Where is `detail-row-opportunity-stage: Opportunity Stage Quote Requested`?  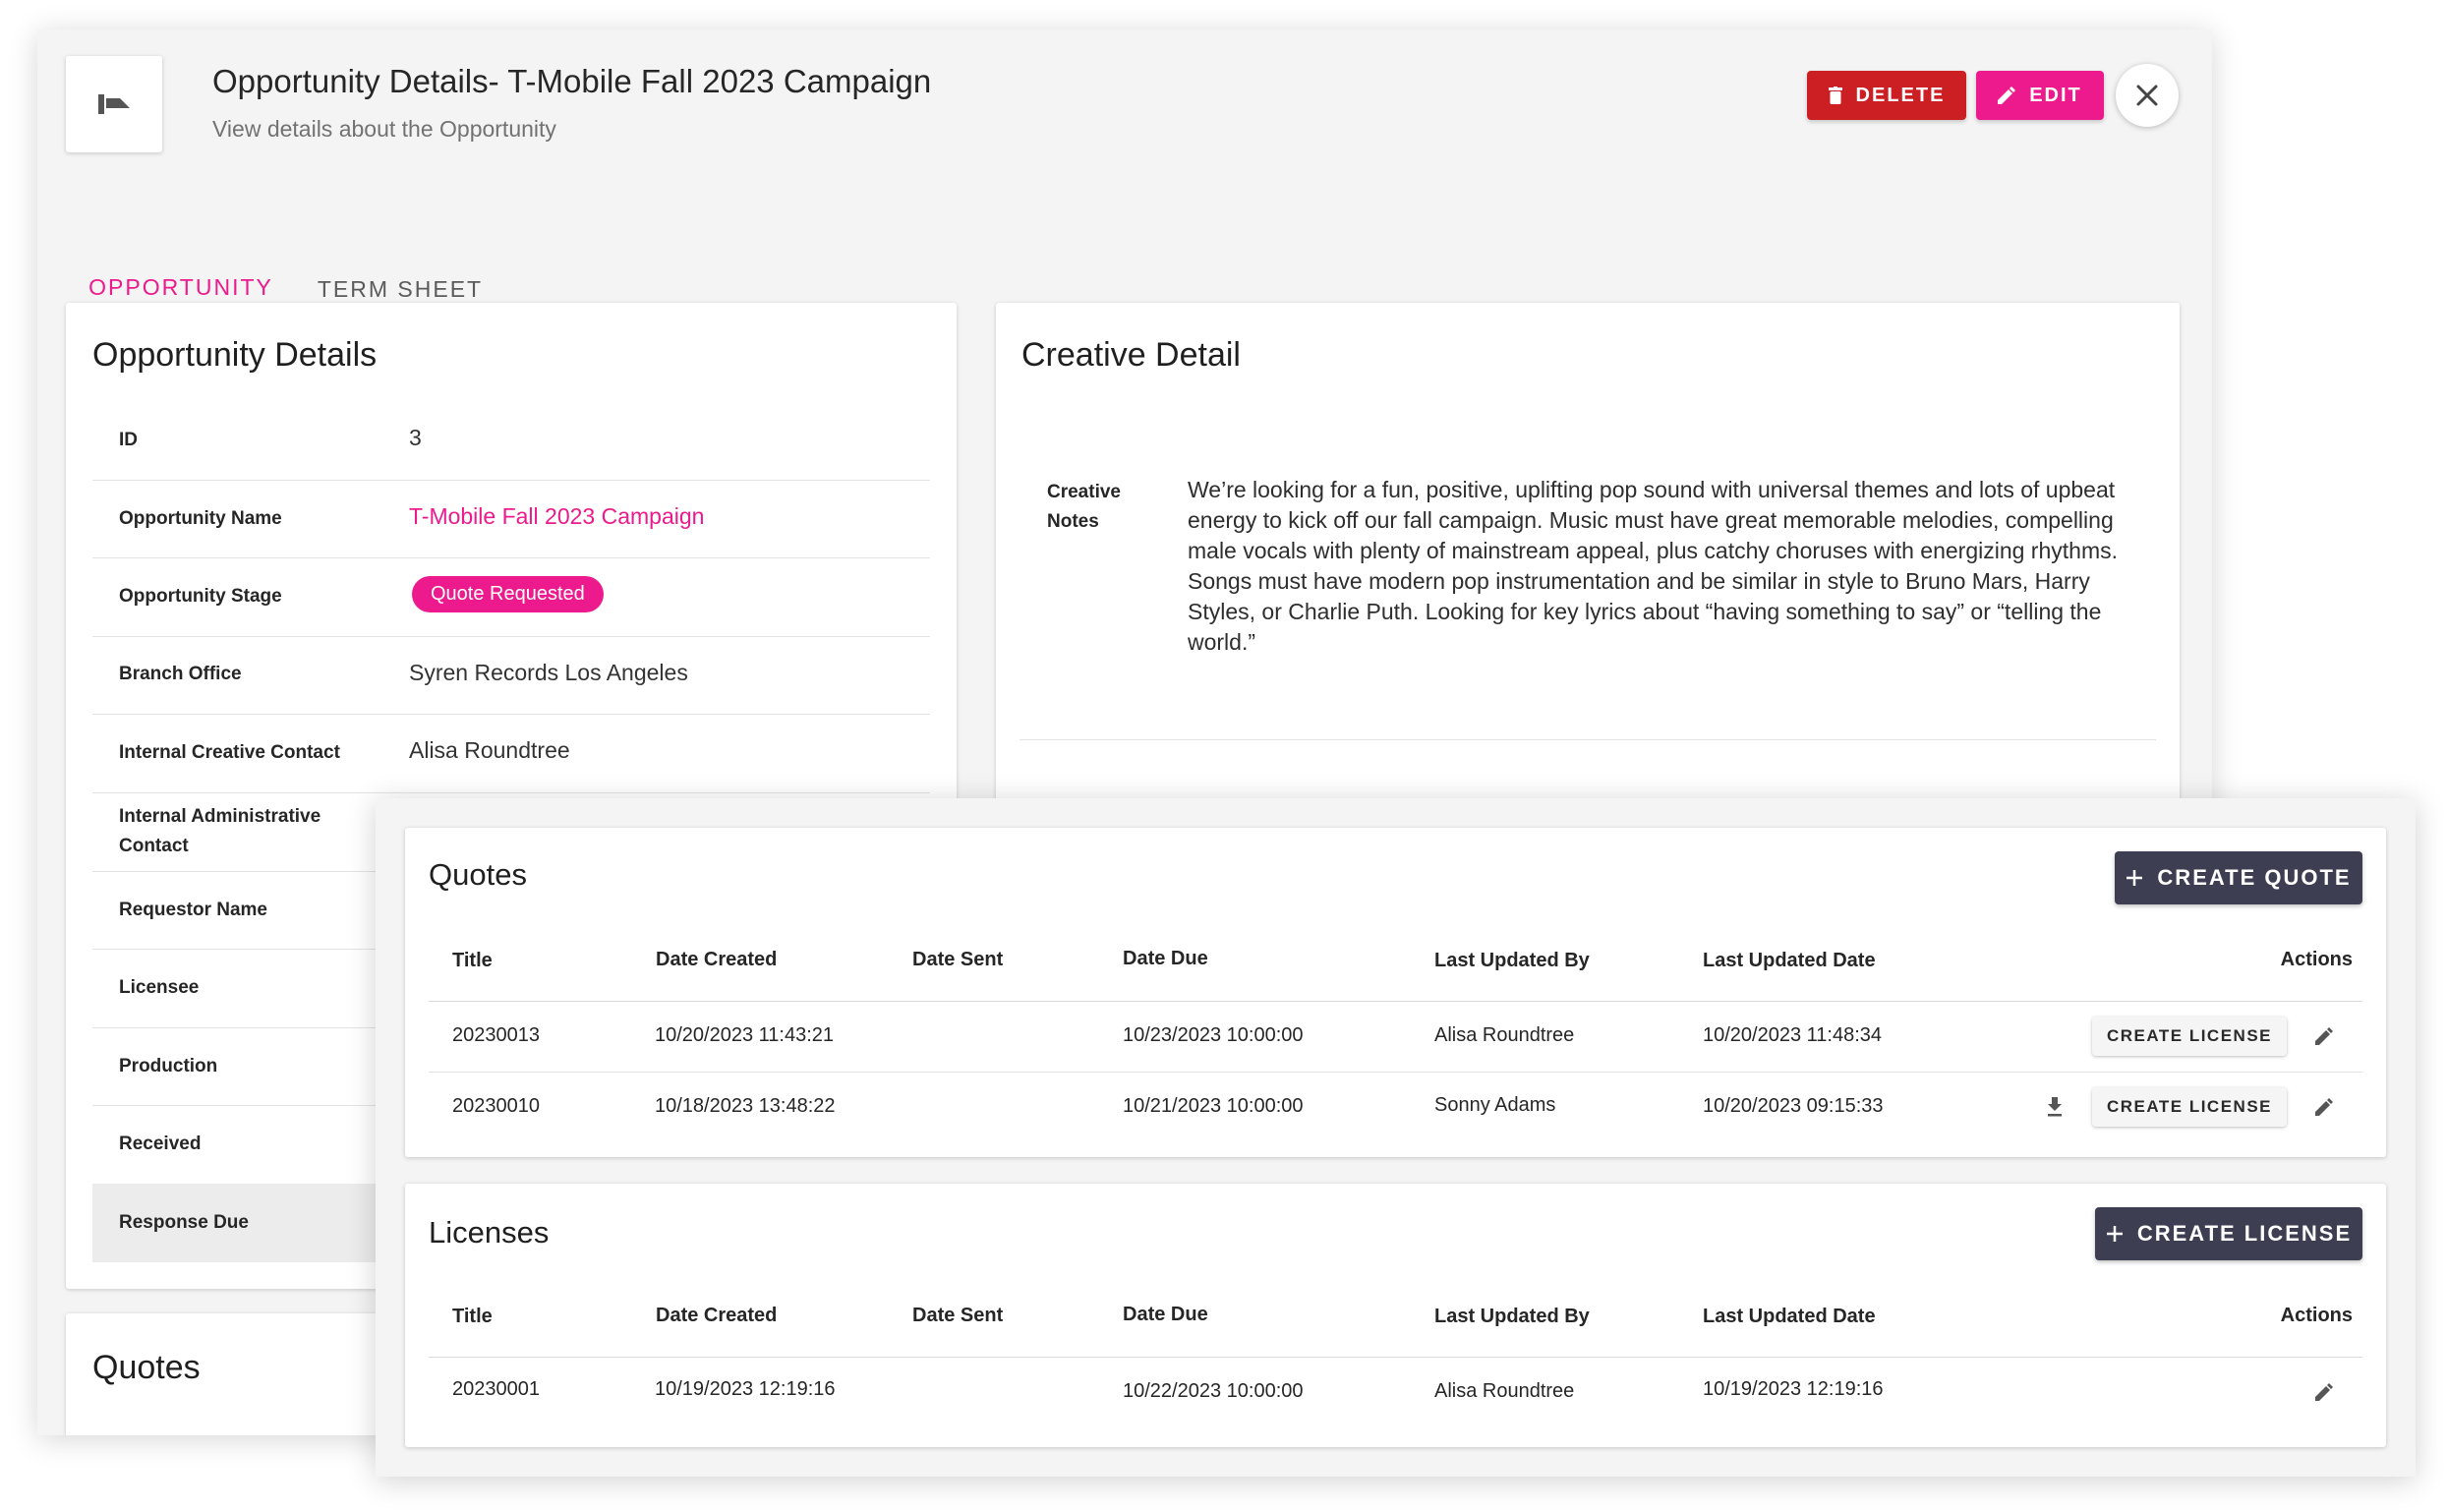
detail-row-opportunity-stage: Opportunity Stage Quote Requested is located at coordinates (511, 597).